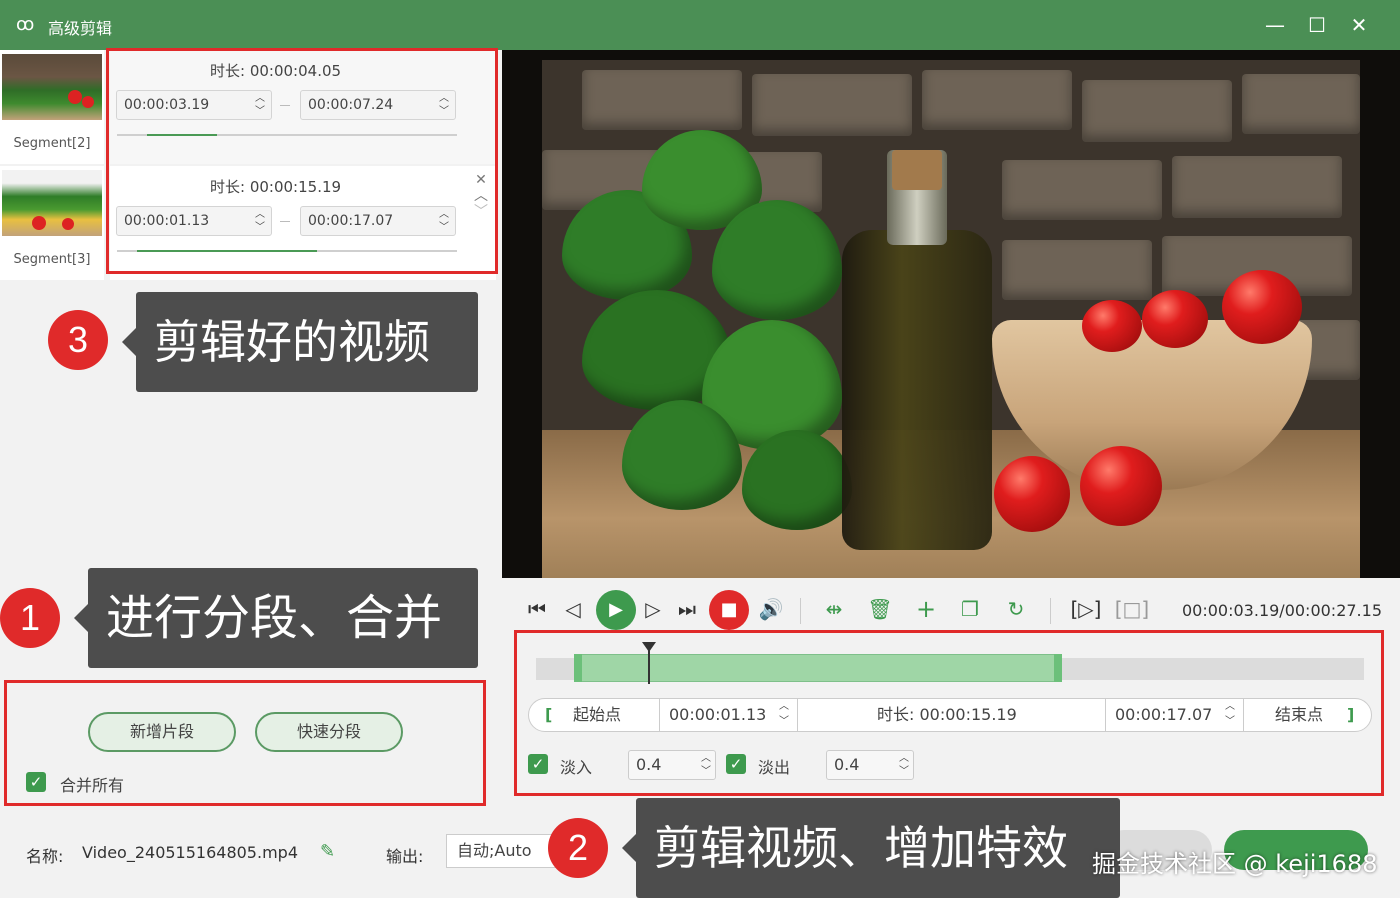 The width and height of the screenshot is (1400, 898). What do you see at coordinates (834, 609) in the screenshot?
I see `split-icon: ⇹` at bounding box center [834, 609].